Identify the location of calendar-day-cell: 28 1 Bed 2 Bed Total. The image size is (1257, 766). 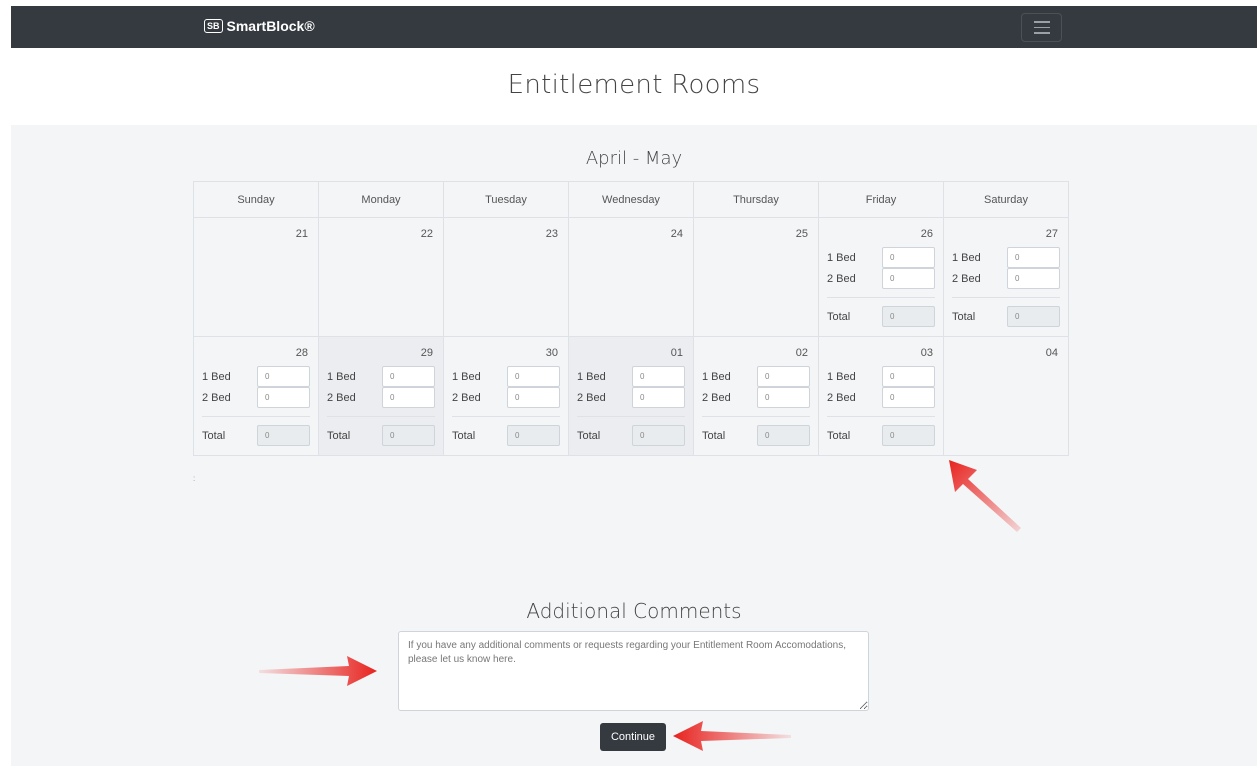
(256, 396).